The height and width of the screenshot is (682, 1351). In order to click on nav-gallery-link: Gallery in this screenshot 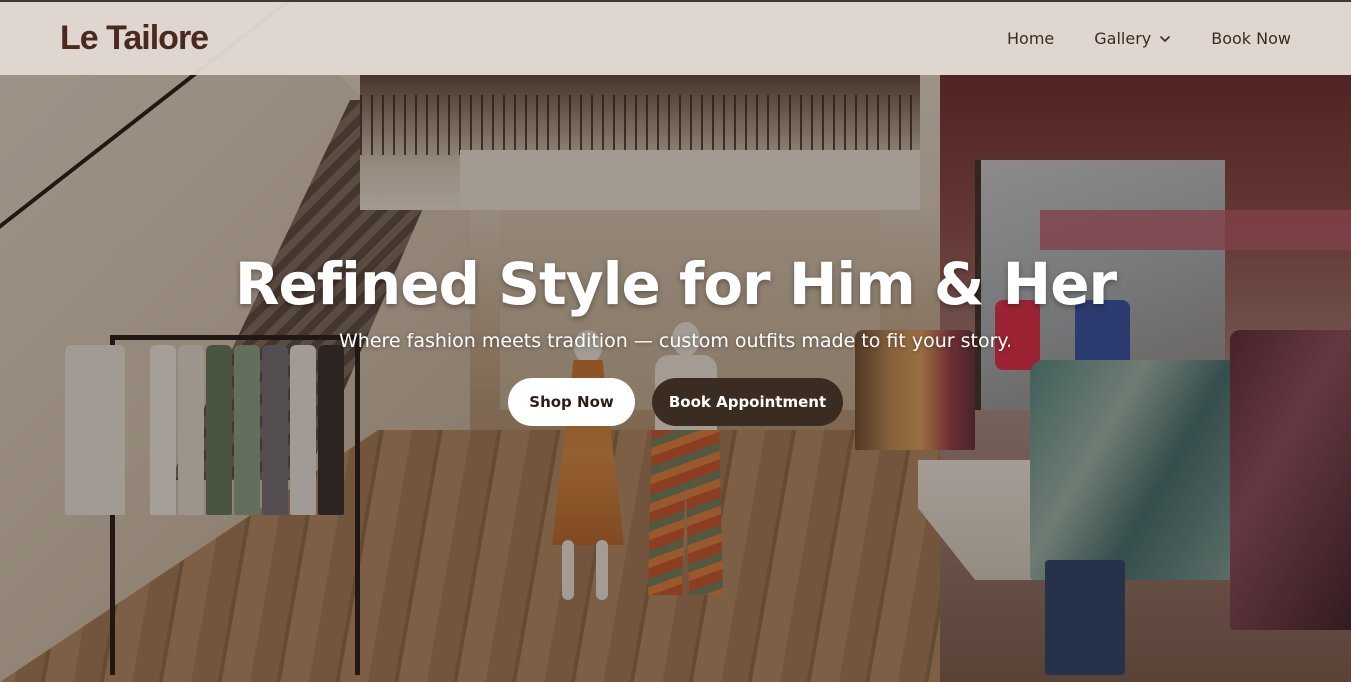, I will do `click(1132, 38)`.